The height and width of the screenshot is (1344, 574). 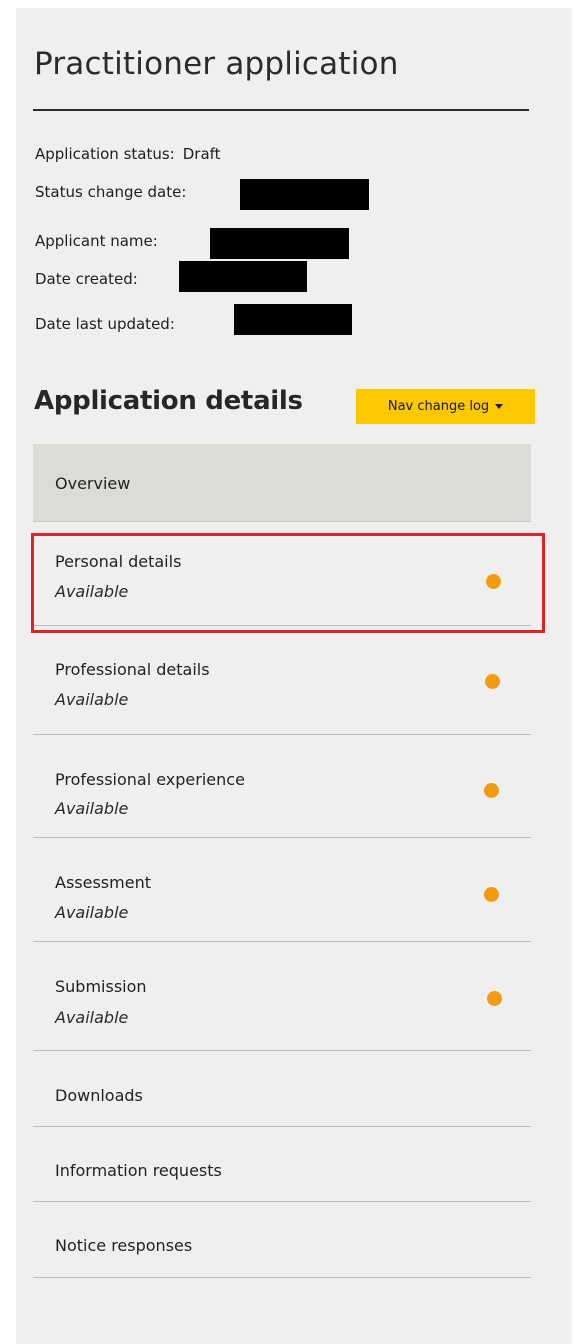 I want to click on title-divider, so click(x=281, y=110).